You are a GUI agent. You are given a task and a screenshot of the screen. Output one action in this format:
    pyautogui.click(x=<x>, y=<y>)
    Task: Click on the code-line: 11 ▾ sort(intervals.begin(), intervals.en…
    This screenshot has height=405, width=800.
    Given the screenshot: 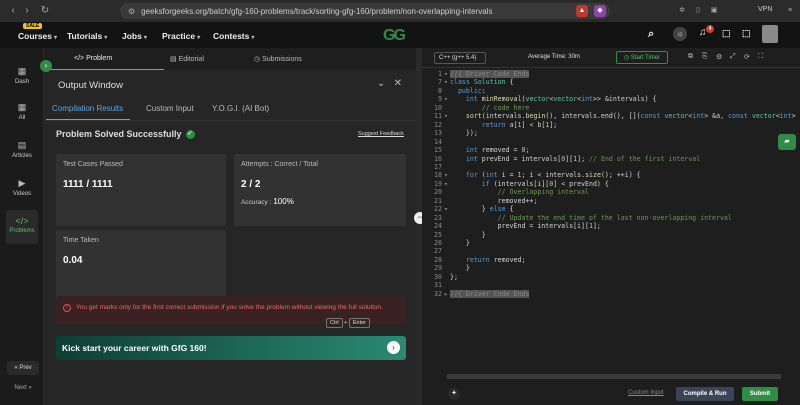 What is the action you would take?
    pyautogui.click(x=609, y=116)
    